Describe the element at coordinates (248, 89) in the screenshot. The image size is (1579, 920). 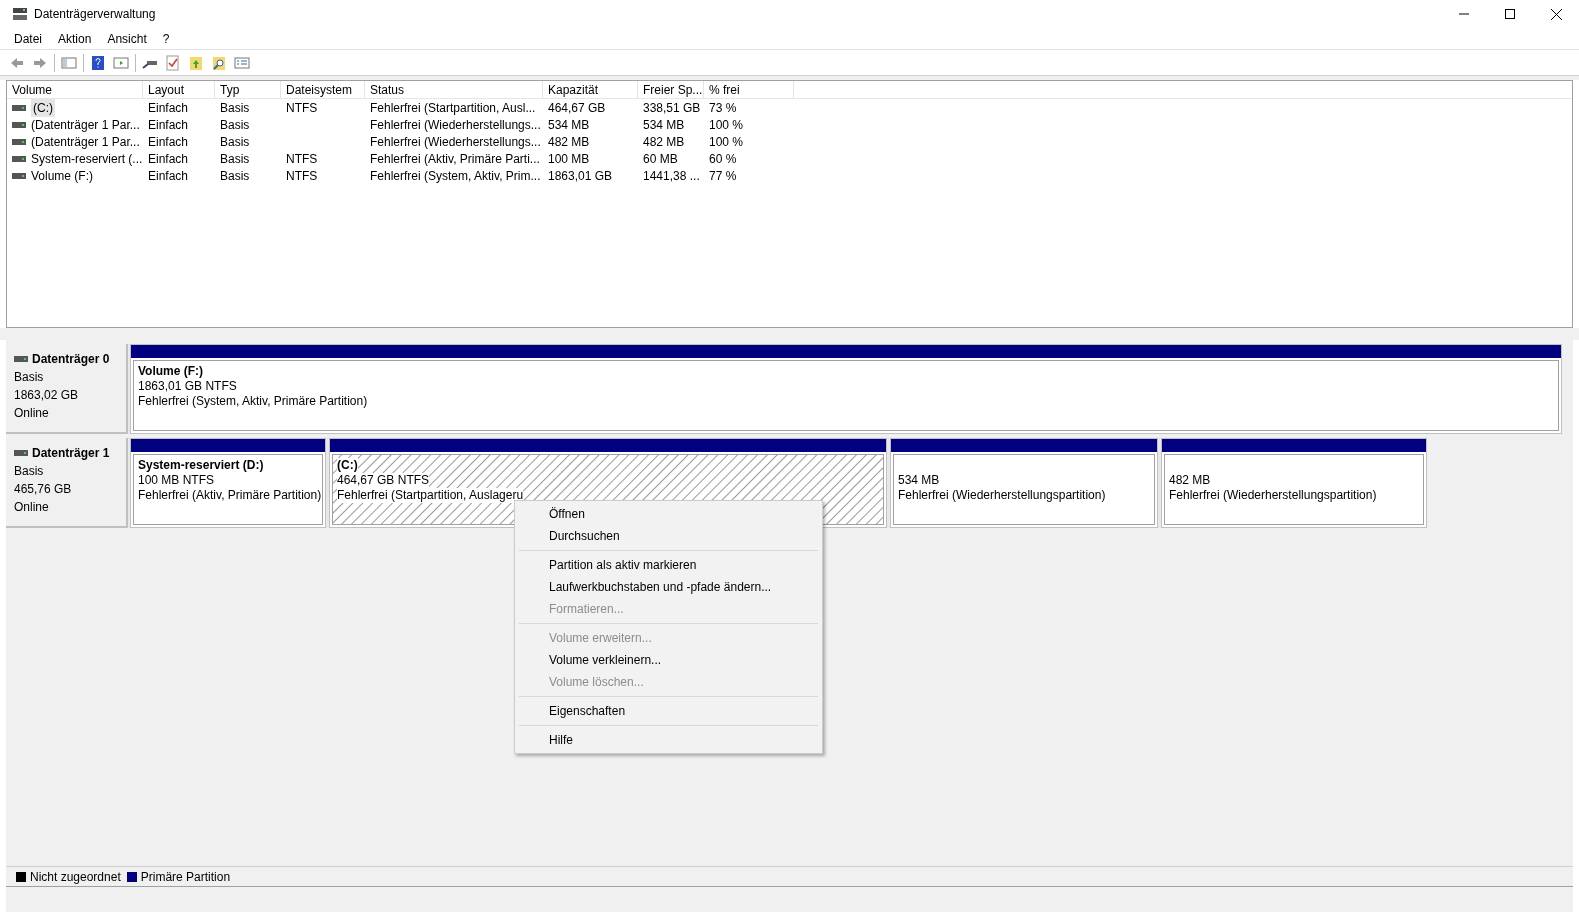
I see `column-header: Typ` at that location.